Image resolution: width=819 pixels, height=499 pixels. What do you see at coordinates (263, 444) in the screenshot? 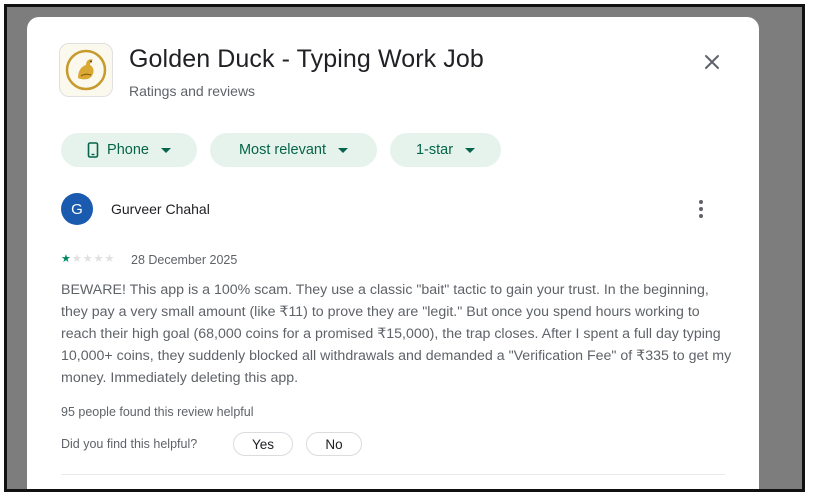
I see `helpful-yes-button: Yes` at bounding box center [263, 444].